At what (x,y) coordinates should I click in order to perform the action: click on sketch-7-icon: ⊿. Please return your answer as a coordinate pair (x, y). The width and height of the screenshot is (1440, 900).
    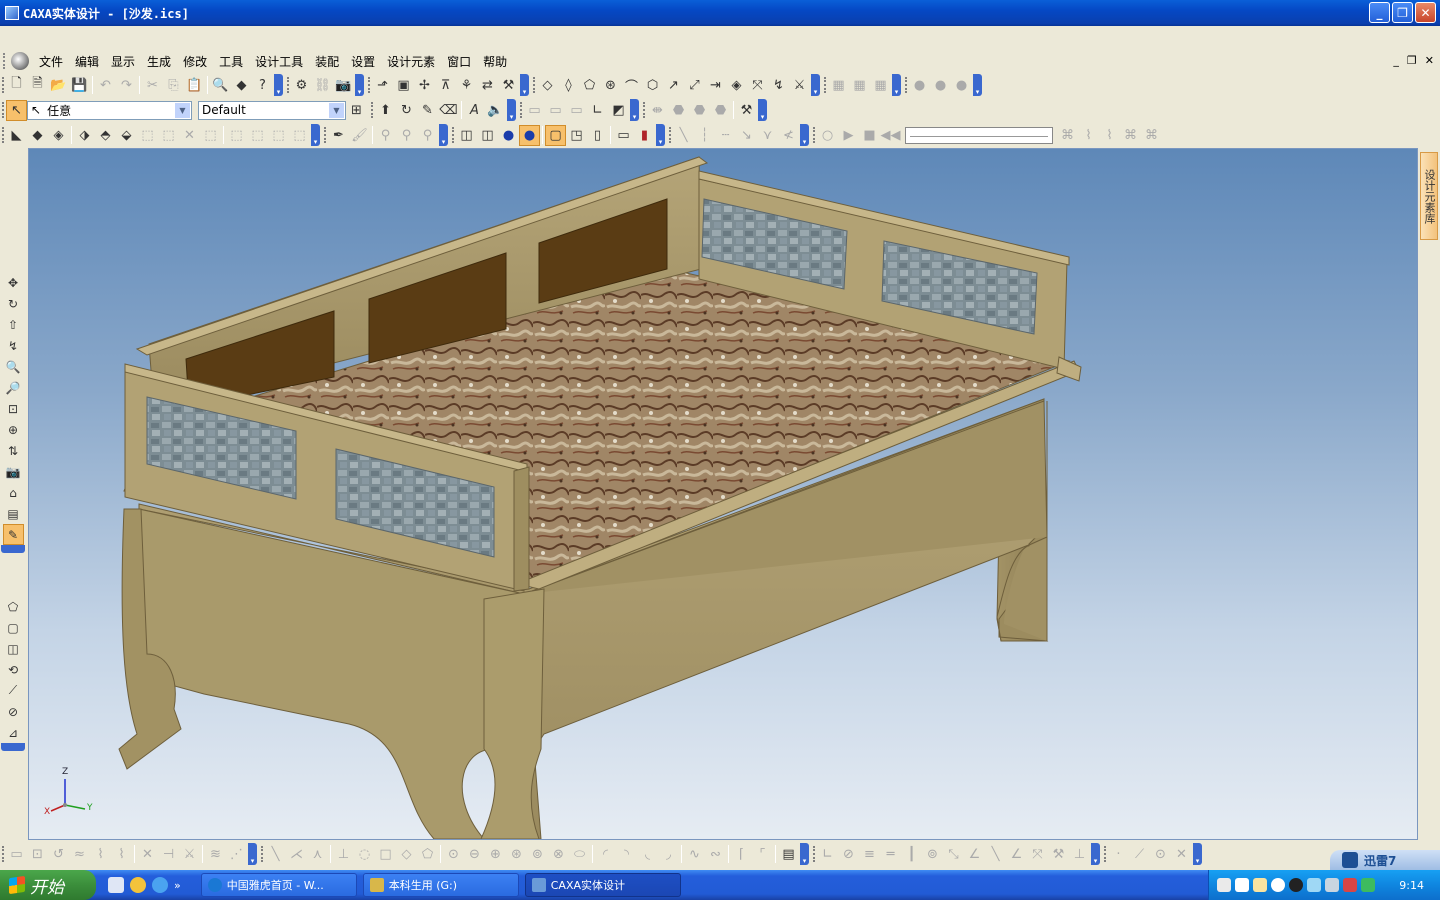
    Looking at the image, I should click on (13, 732).